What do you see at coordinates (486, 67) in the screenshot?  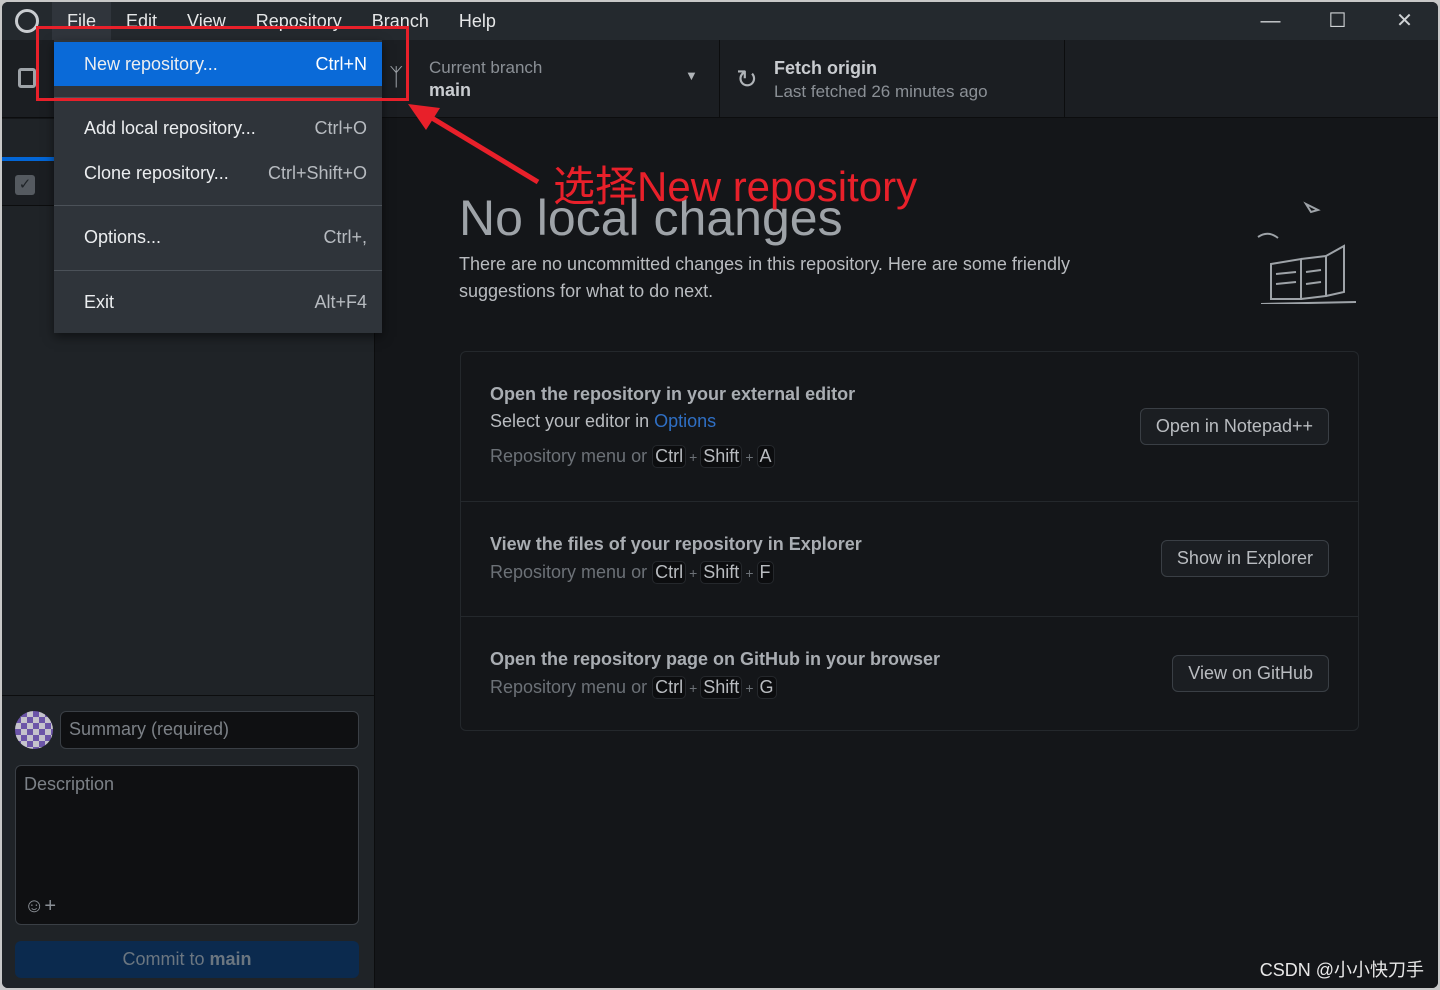 I see `branch-label: Current branch` at bounding box center [486, 67].